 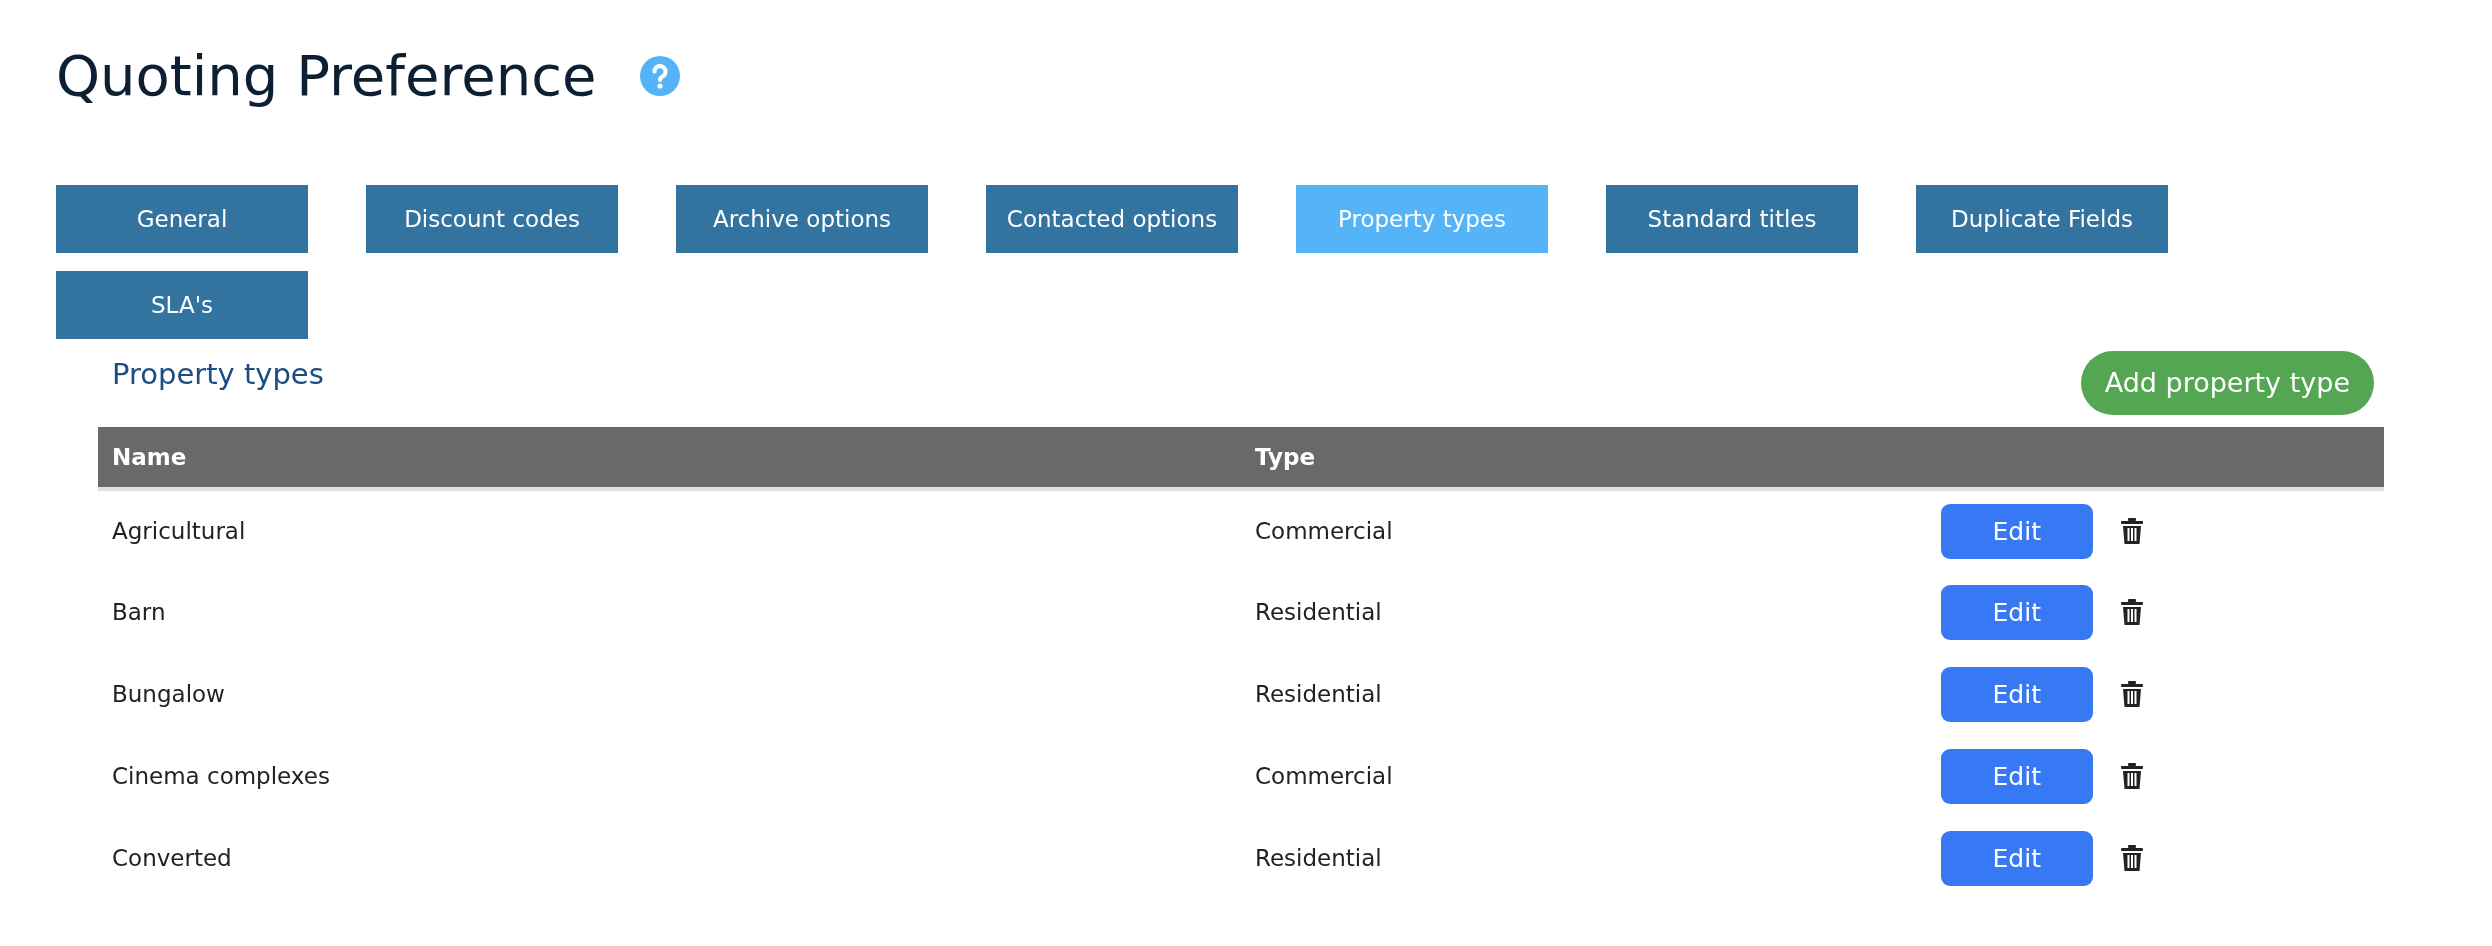 I want to click on column-header: Type, so click(x=1584, y=458).